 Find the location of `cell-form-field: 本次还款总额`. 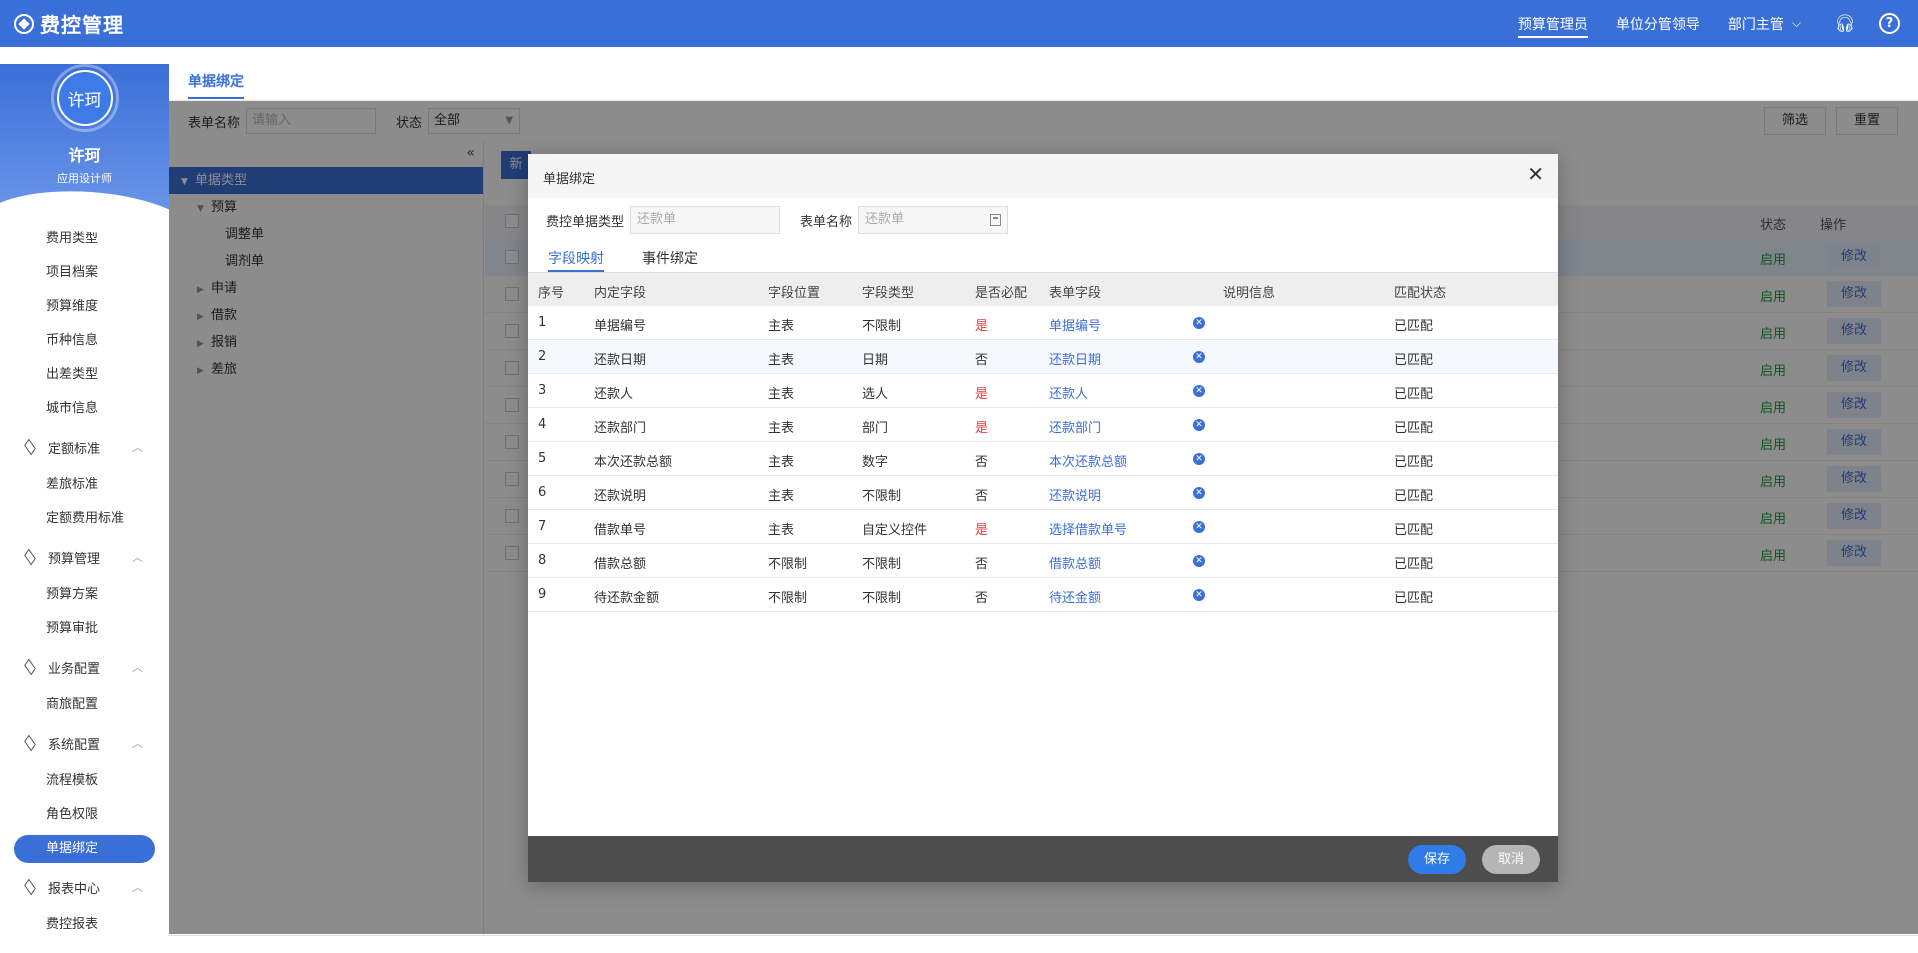

cell-form-field: 本次还款总额 is located at coordinates (1088, 460).